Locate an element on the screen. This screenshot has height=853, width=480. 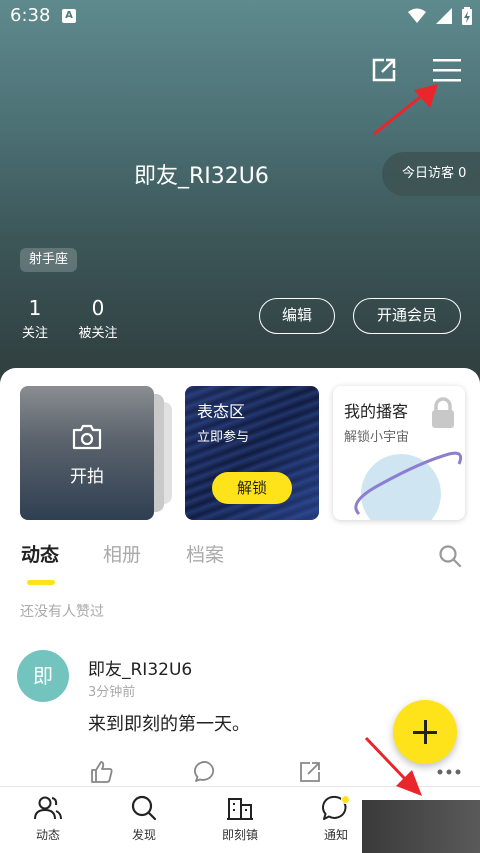
status-icons is located at coordinates (440, 16).